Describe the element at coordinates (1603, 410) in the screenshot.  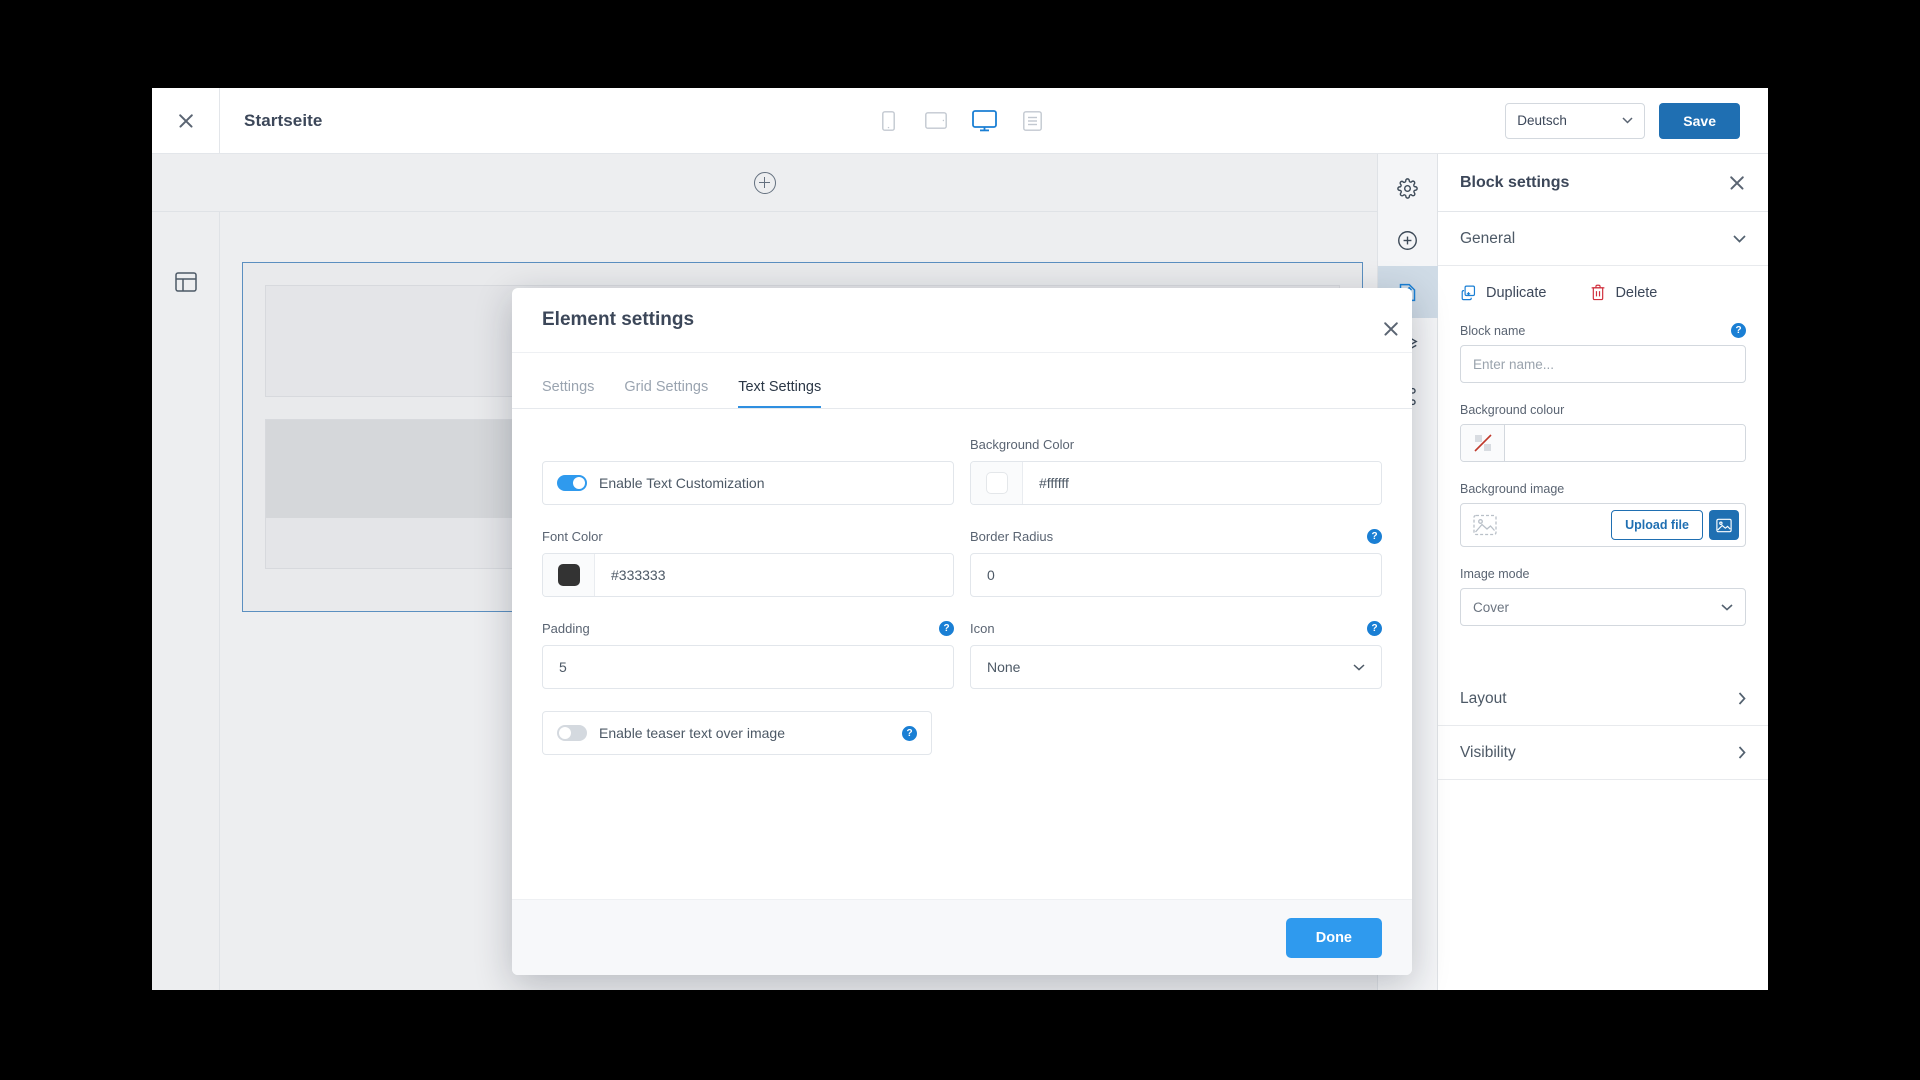
I see `background-colour-label-row: Background colour` at that location.